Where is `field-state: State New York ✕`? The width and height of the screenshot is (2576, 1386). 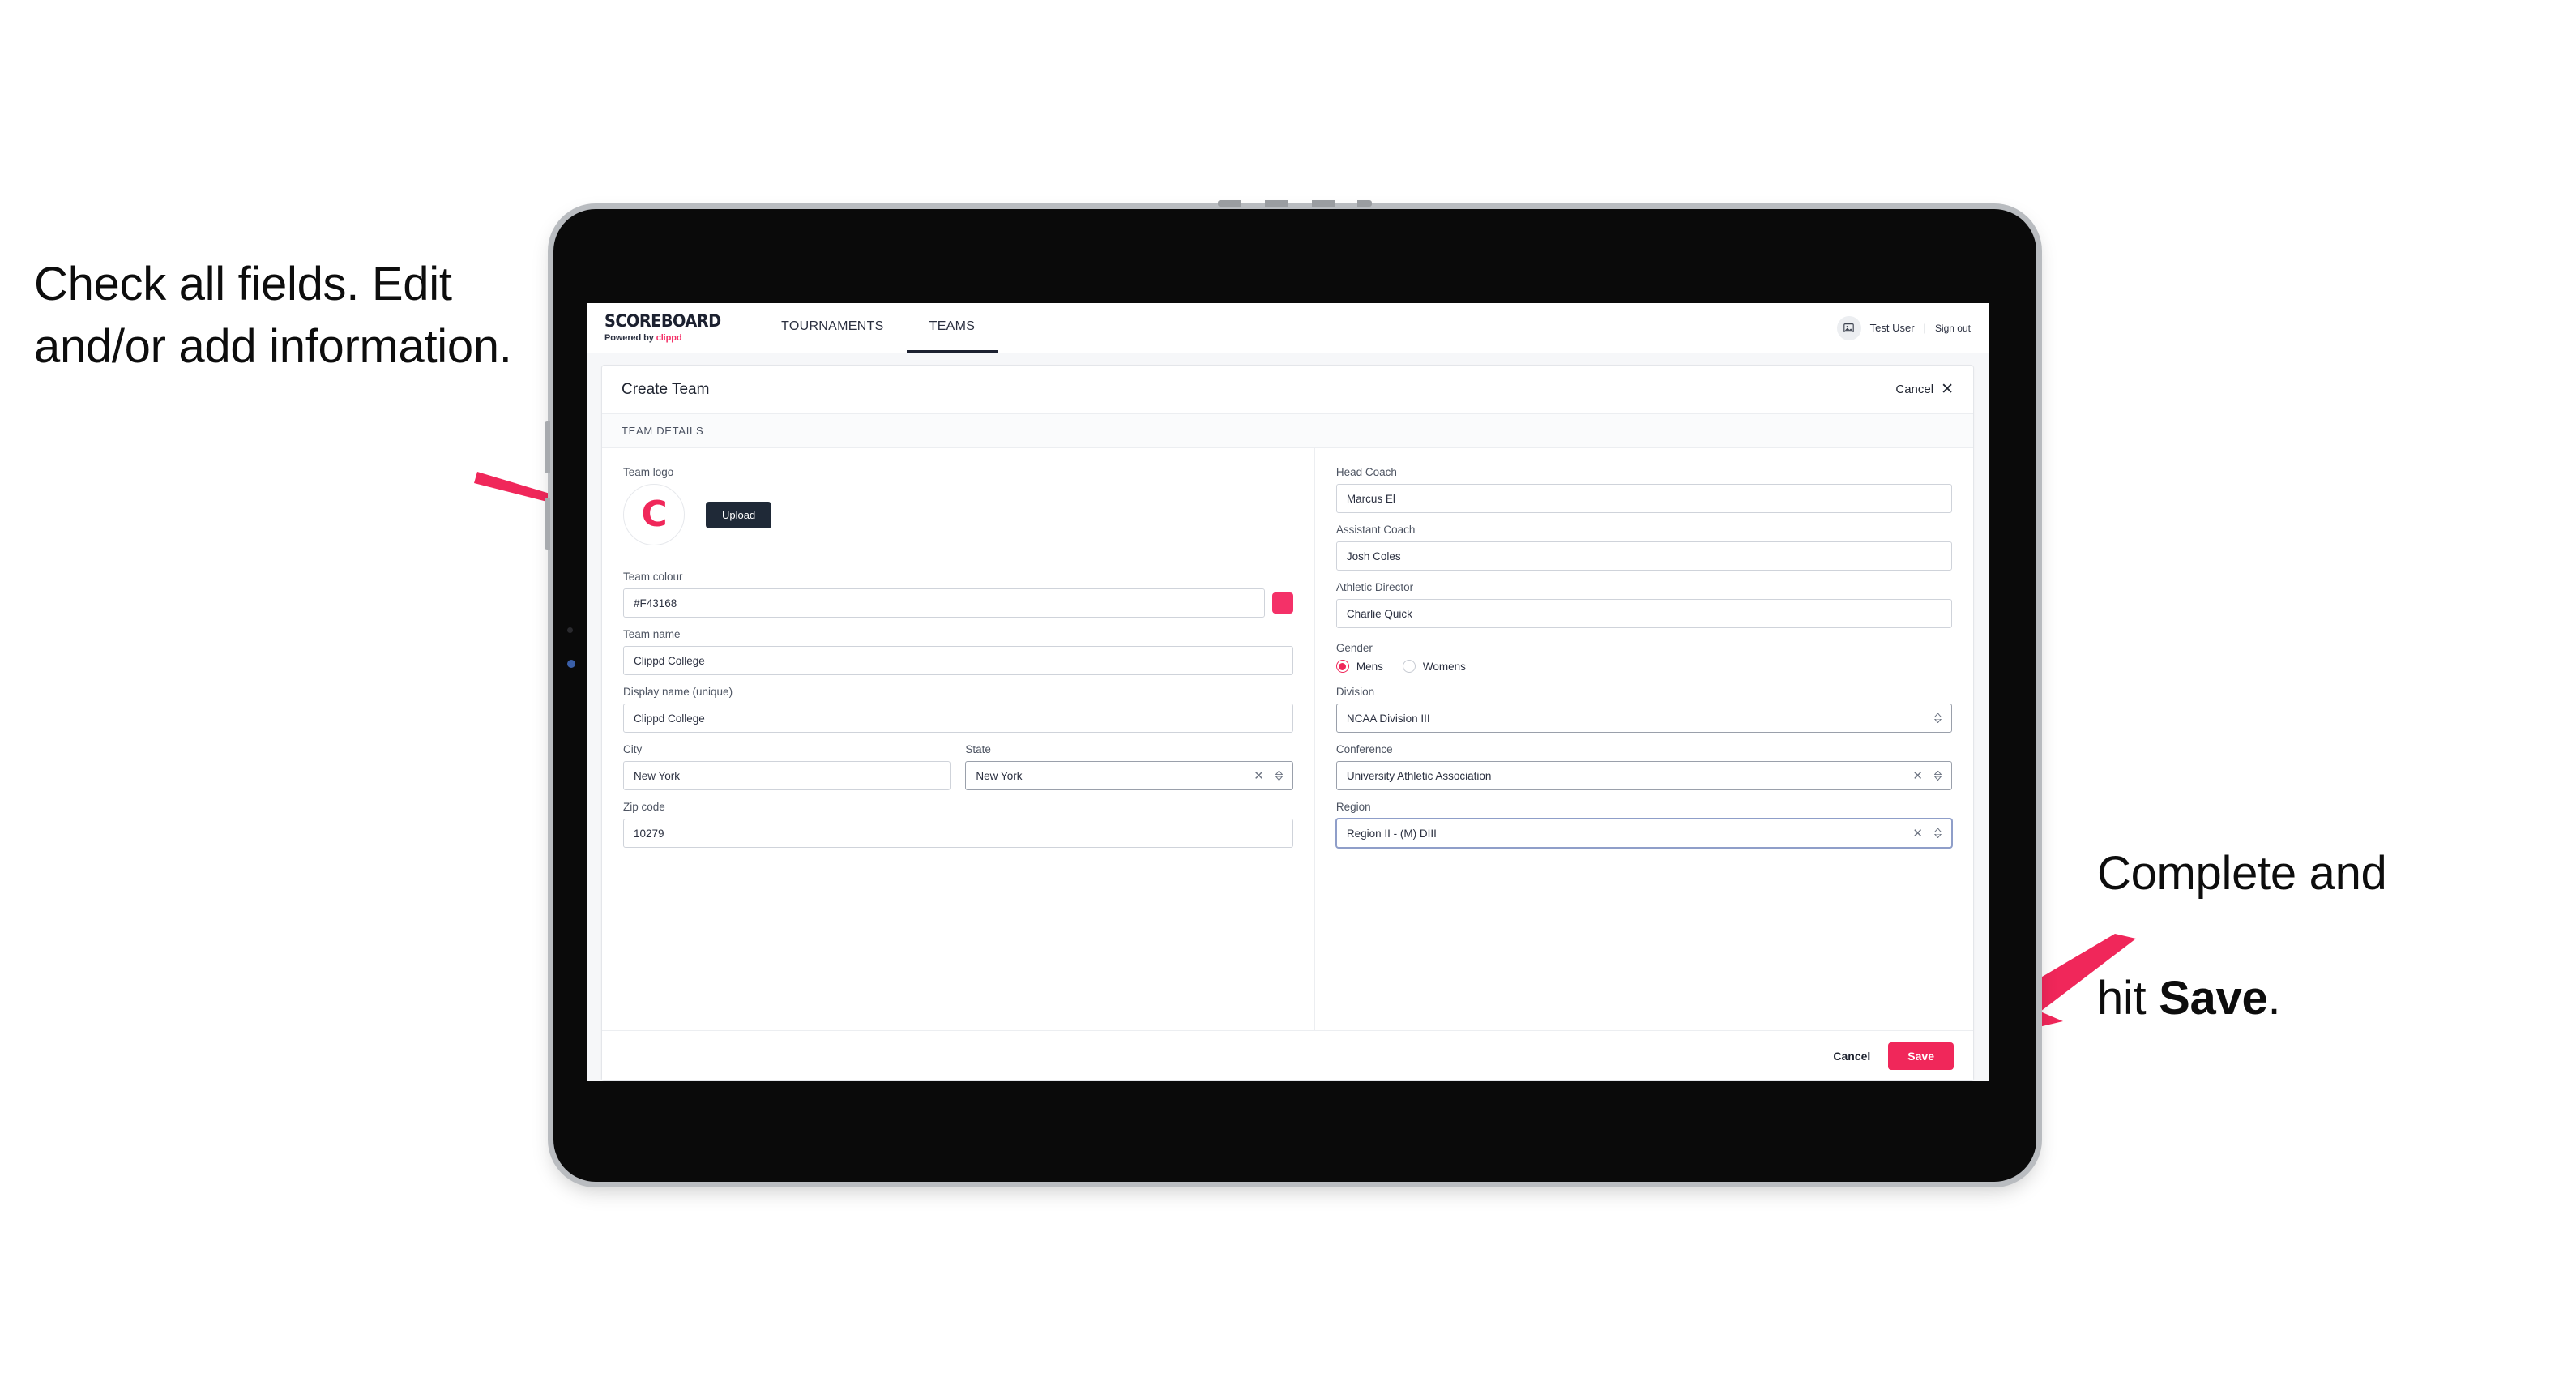
field-state: State New York ✕ is located at coordinates (1129, 766).